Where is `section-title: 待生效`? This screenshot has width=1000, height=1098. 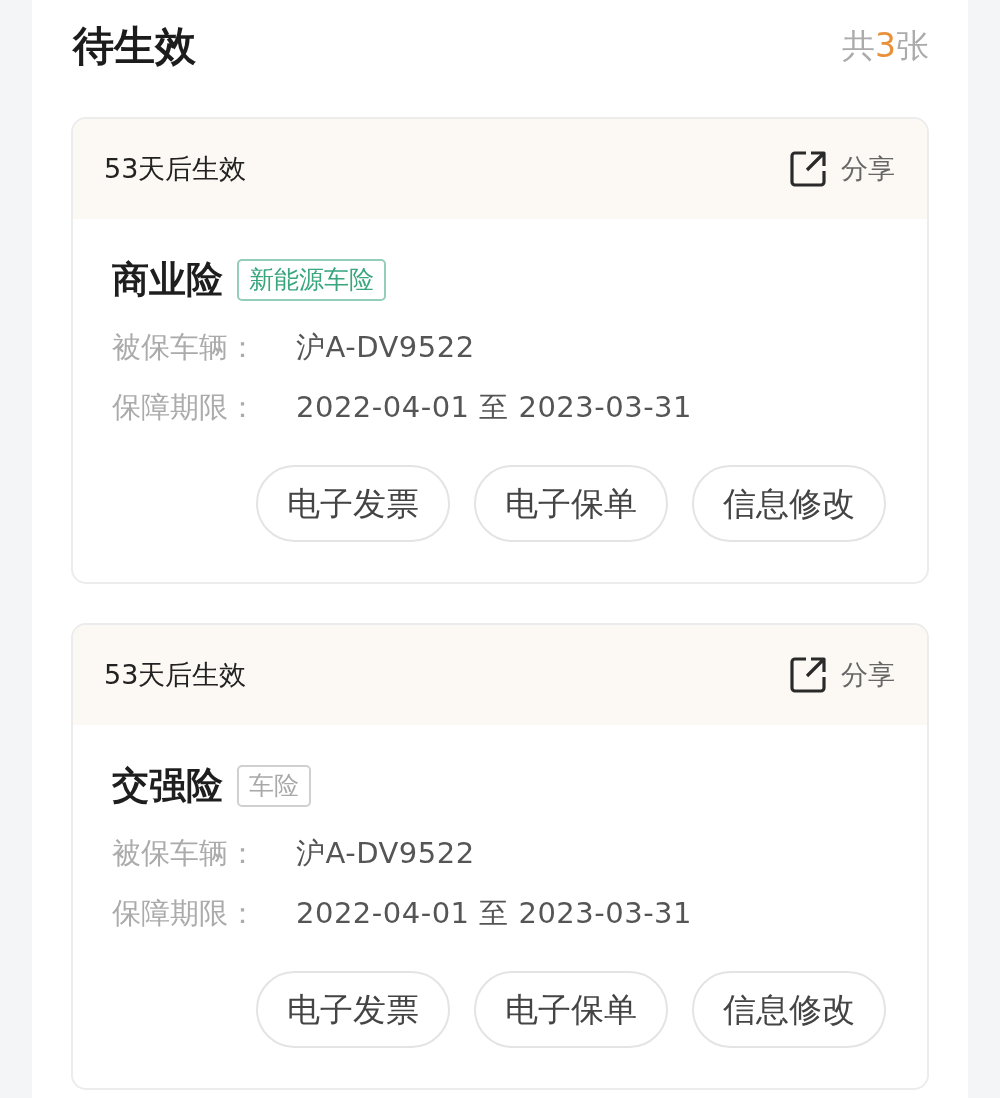 section-title: 待生效 is located at coordinates (134, 46).